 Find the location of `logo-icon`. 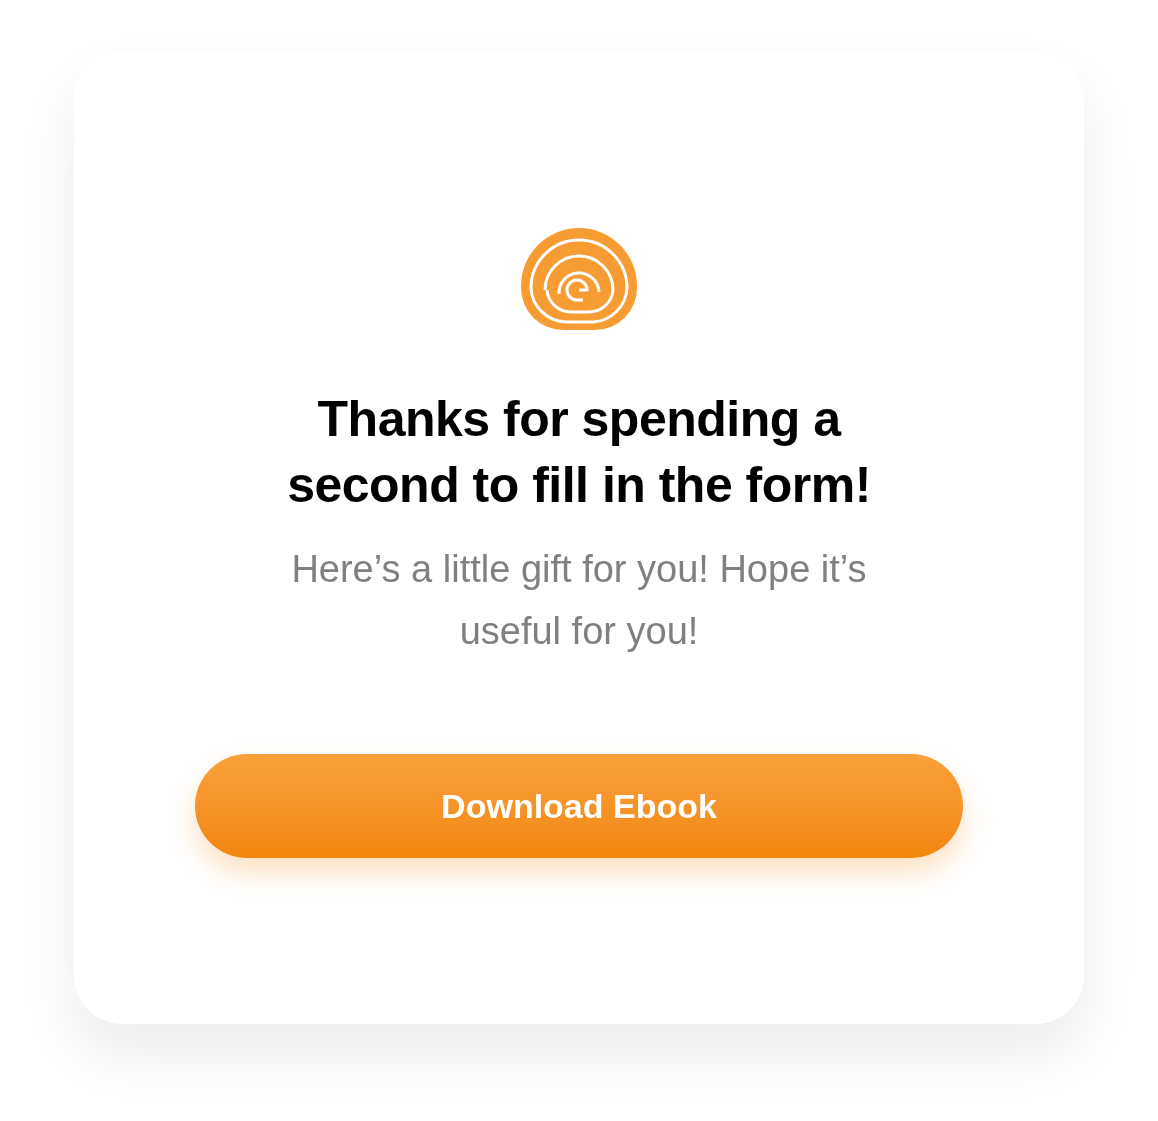

logo-icon is located at coordinates (579, 279).